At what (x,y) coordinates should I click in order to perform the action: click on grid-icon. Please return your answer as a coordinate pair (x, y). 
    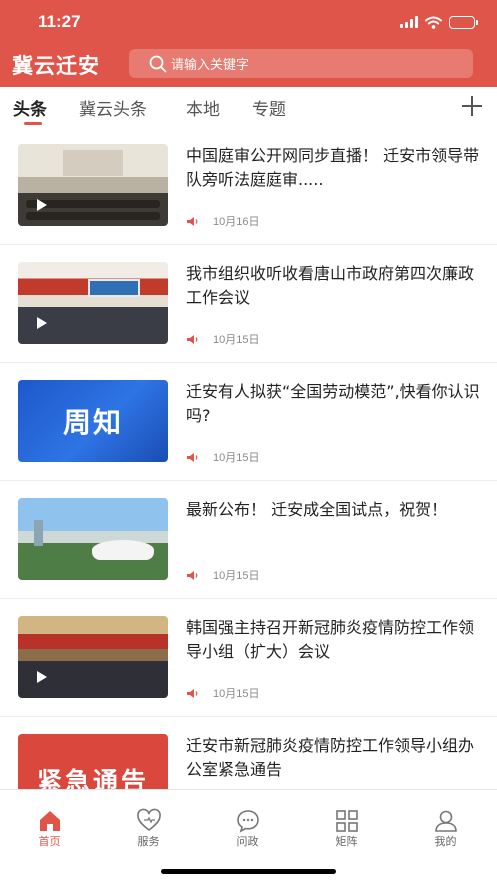
    Looking at the image, I should click on (347, 821).